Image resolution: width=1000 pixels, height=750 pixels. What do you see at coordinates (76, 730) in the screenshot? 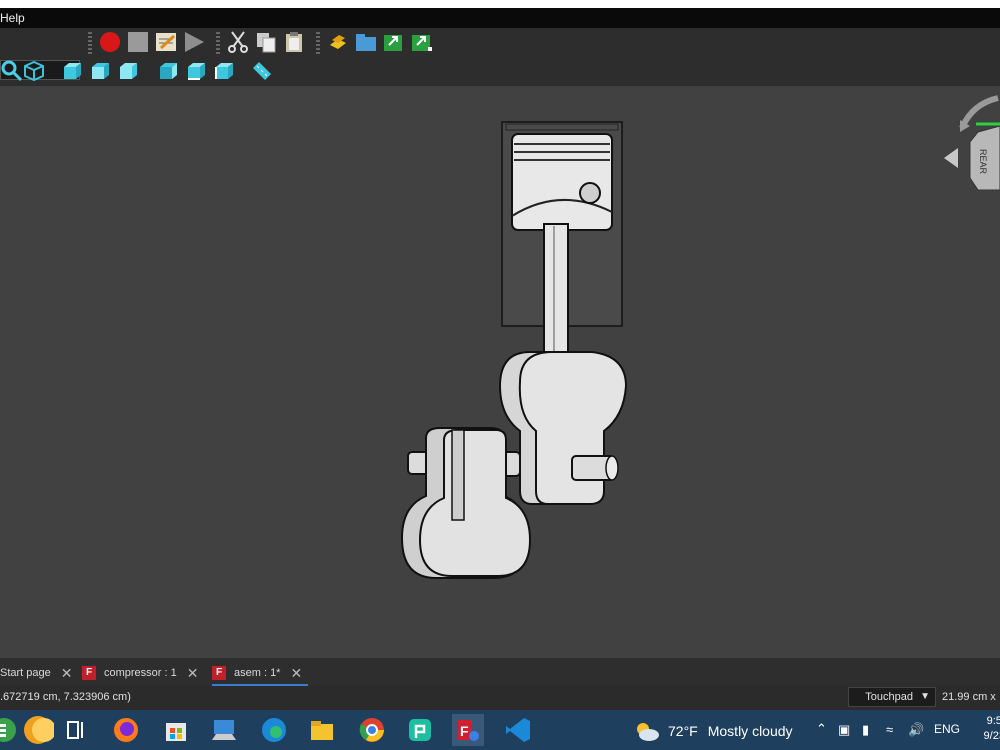
I see `task-view-icon` at bounding box center [76, 730].